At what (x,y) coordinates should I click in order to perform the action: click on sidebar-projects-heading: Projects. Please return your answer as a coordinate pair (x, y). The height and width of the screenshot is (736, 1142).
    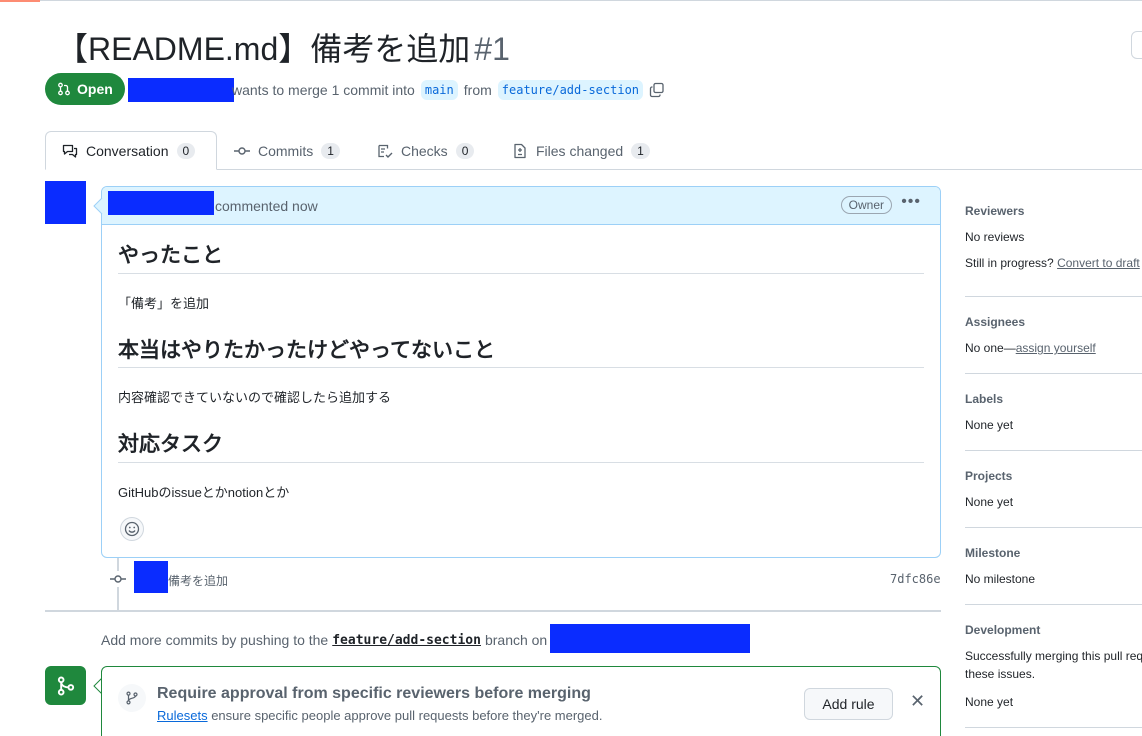
    Looking at the image, I should click on (988, 476).